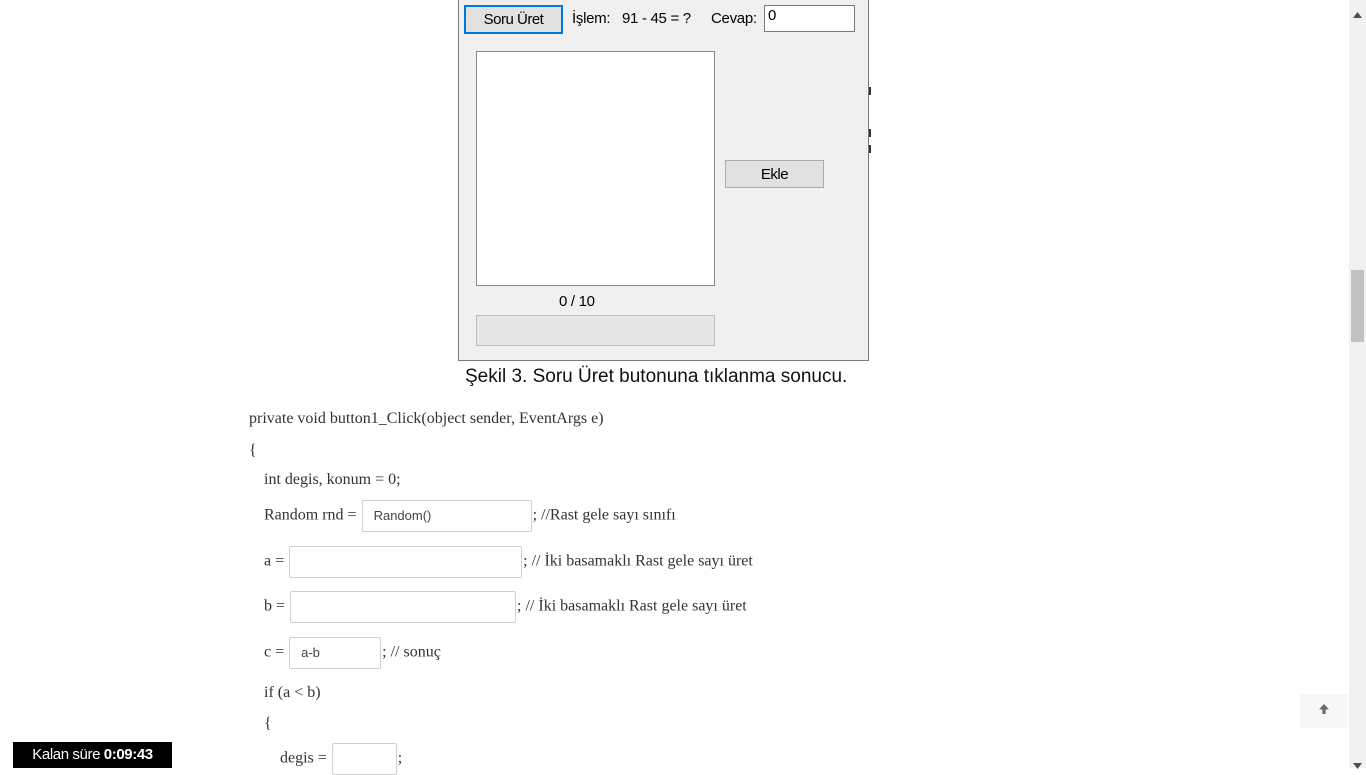  I want to click on back-to-top-button, so click(1324, 711).